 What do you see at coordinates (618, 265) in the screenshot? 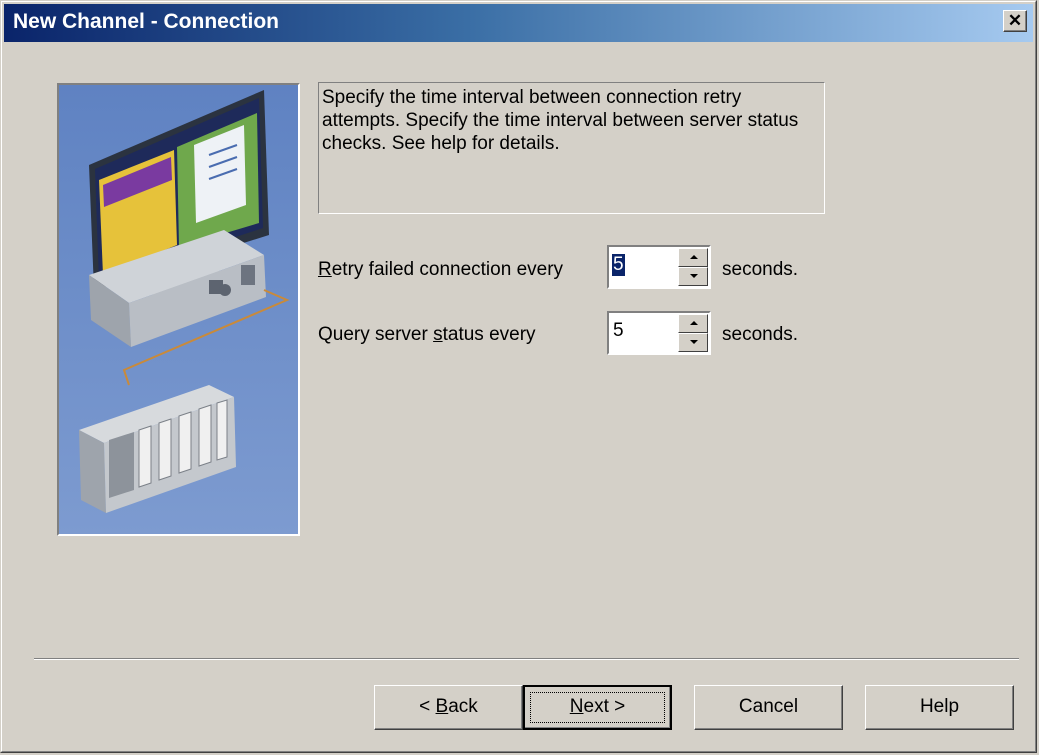
I see `retry-interval-input: 5` at bounding box center [618, 265].